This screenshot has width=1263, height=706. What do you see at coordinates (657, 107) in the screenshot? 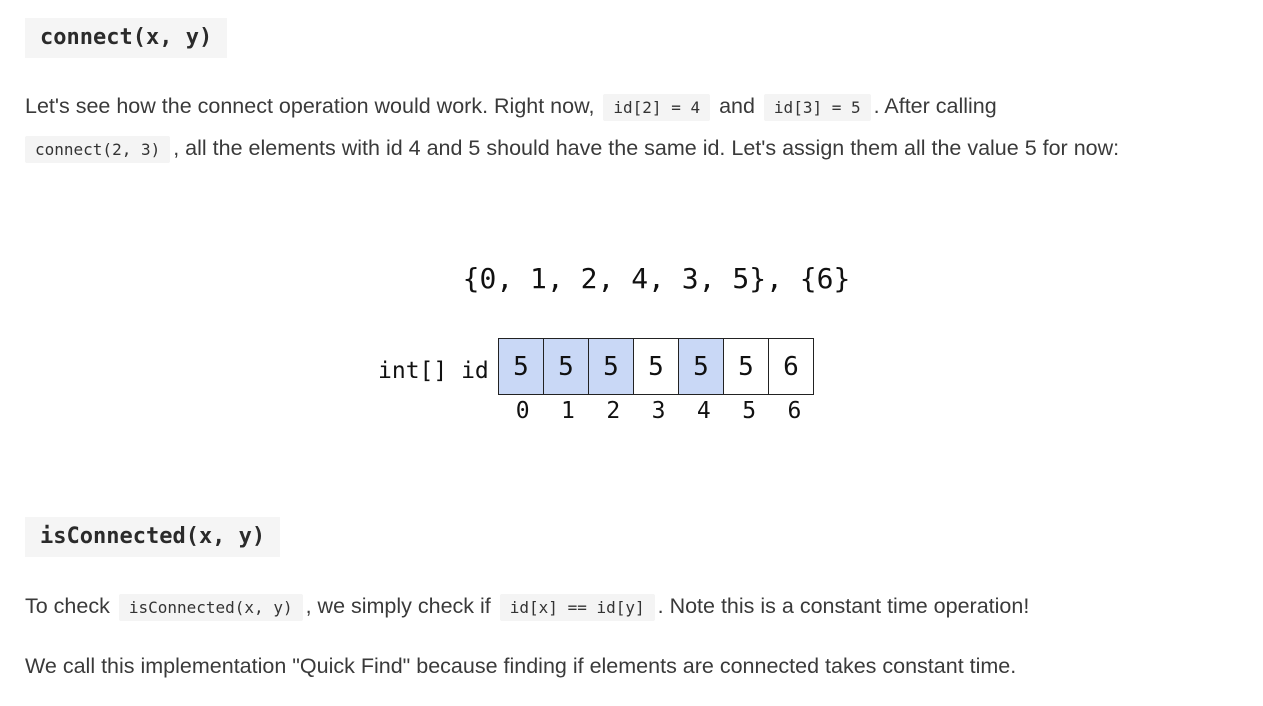
I see `inline-code: id[2] = 4` at bounding box center [657, 107].